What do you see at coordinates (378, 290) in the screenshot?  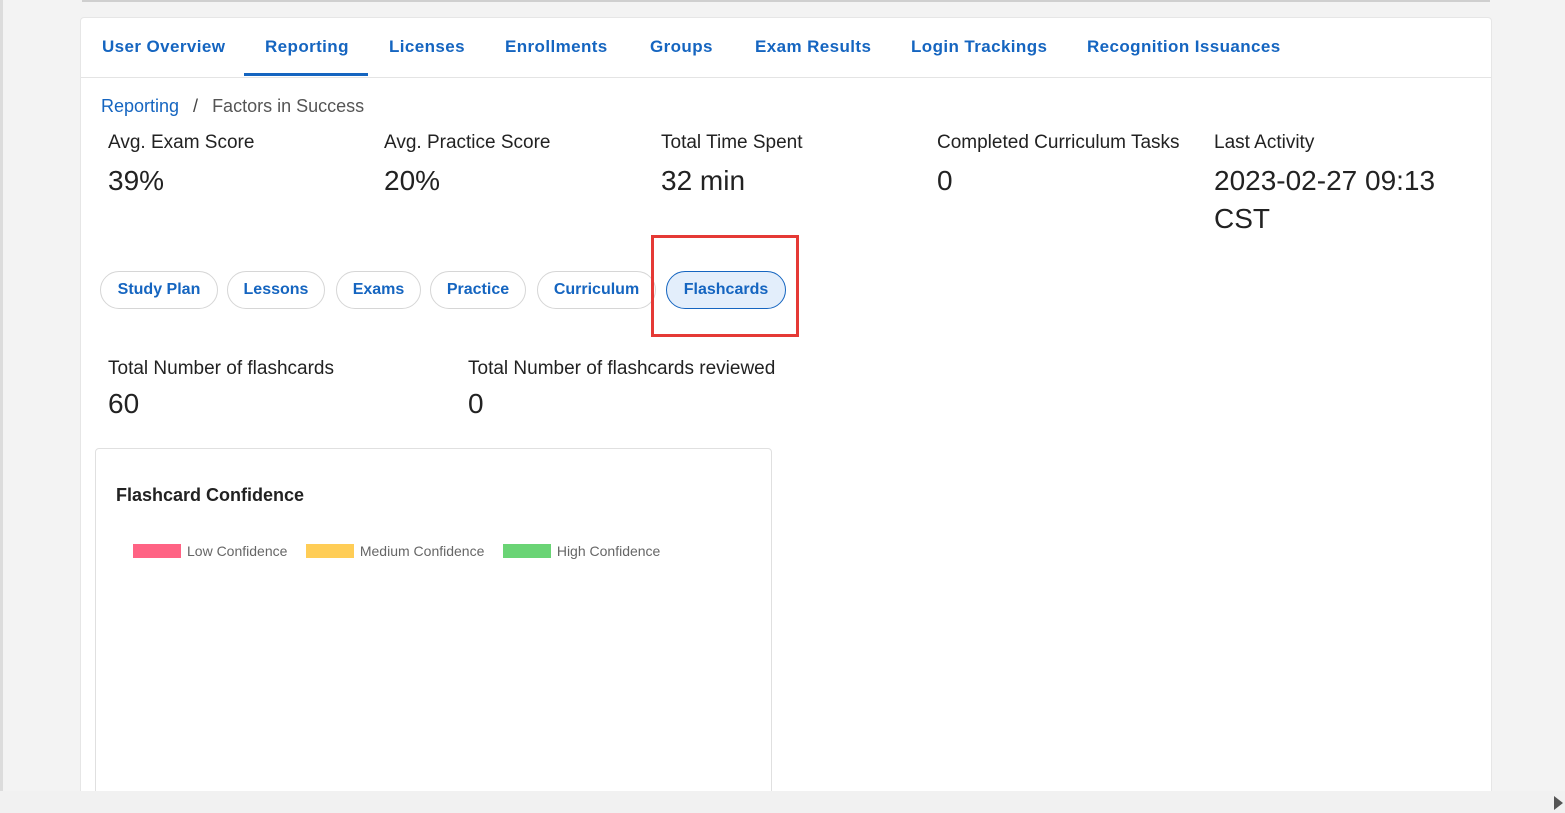 I see `filter-exams: Exams` at bounding box center [378, 290].